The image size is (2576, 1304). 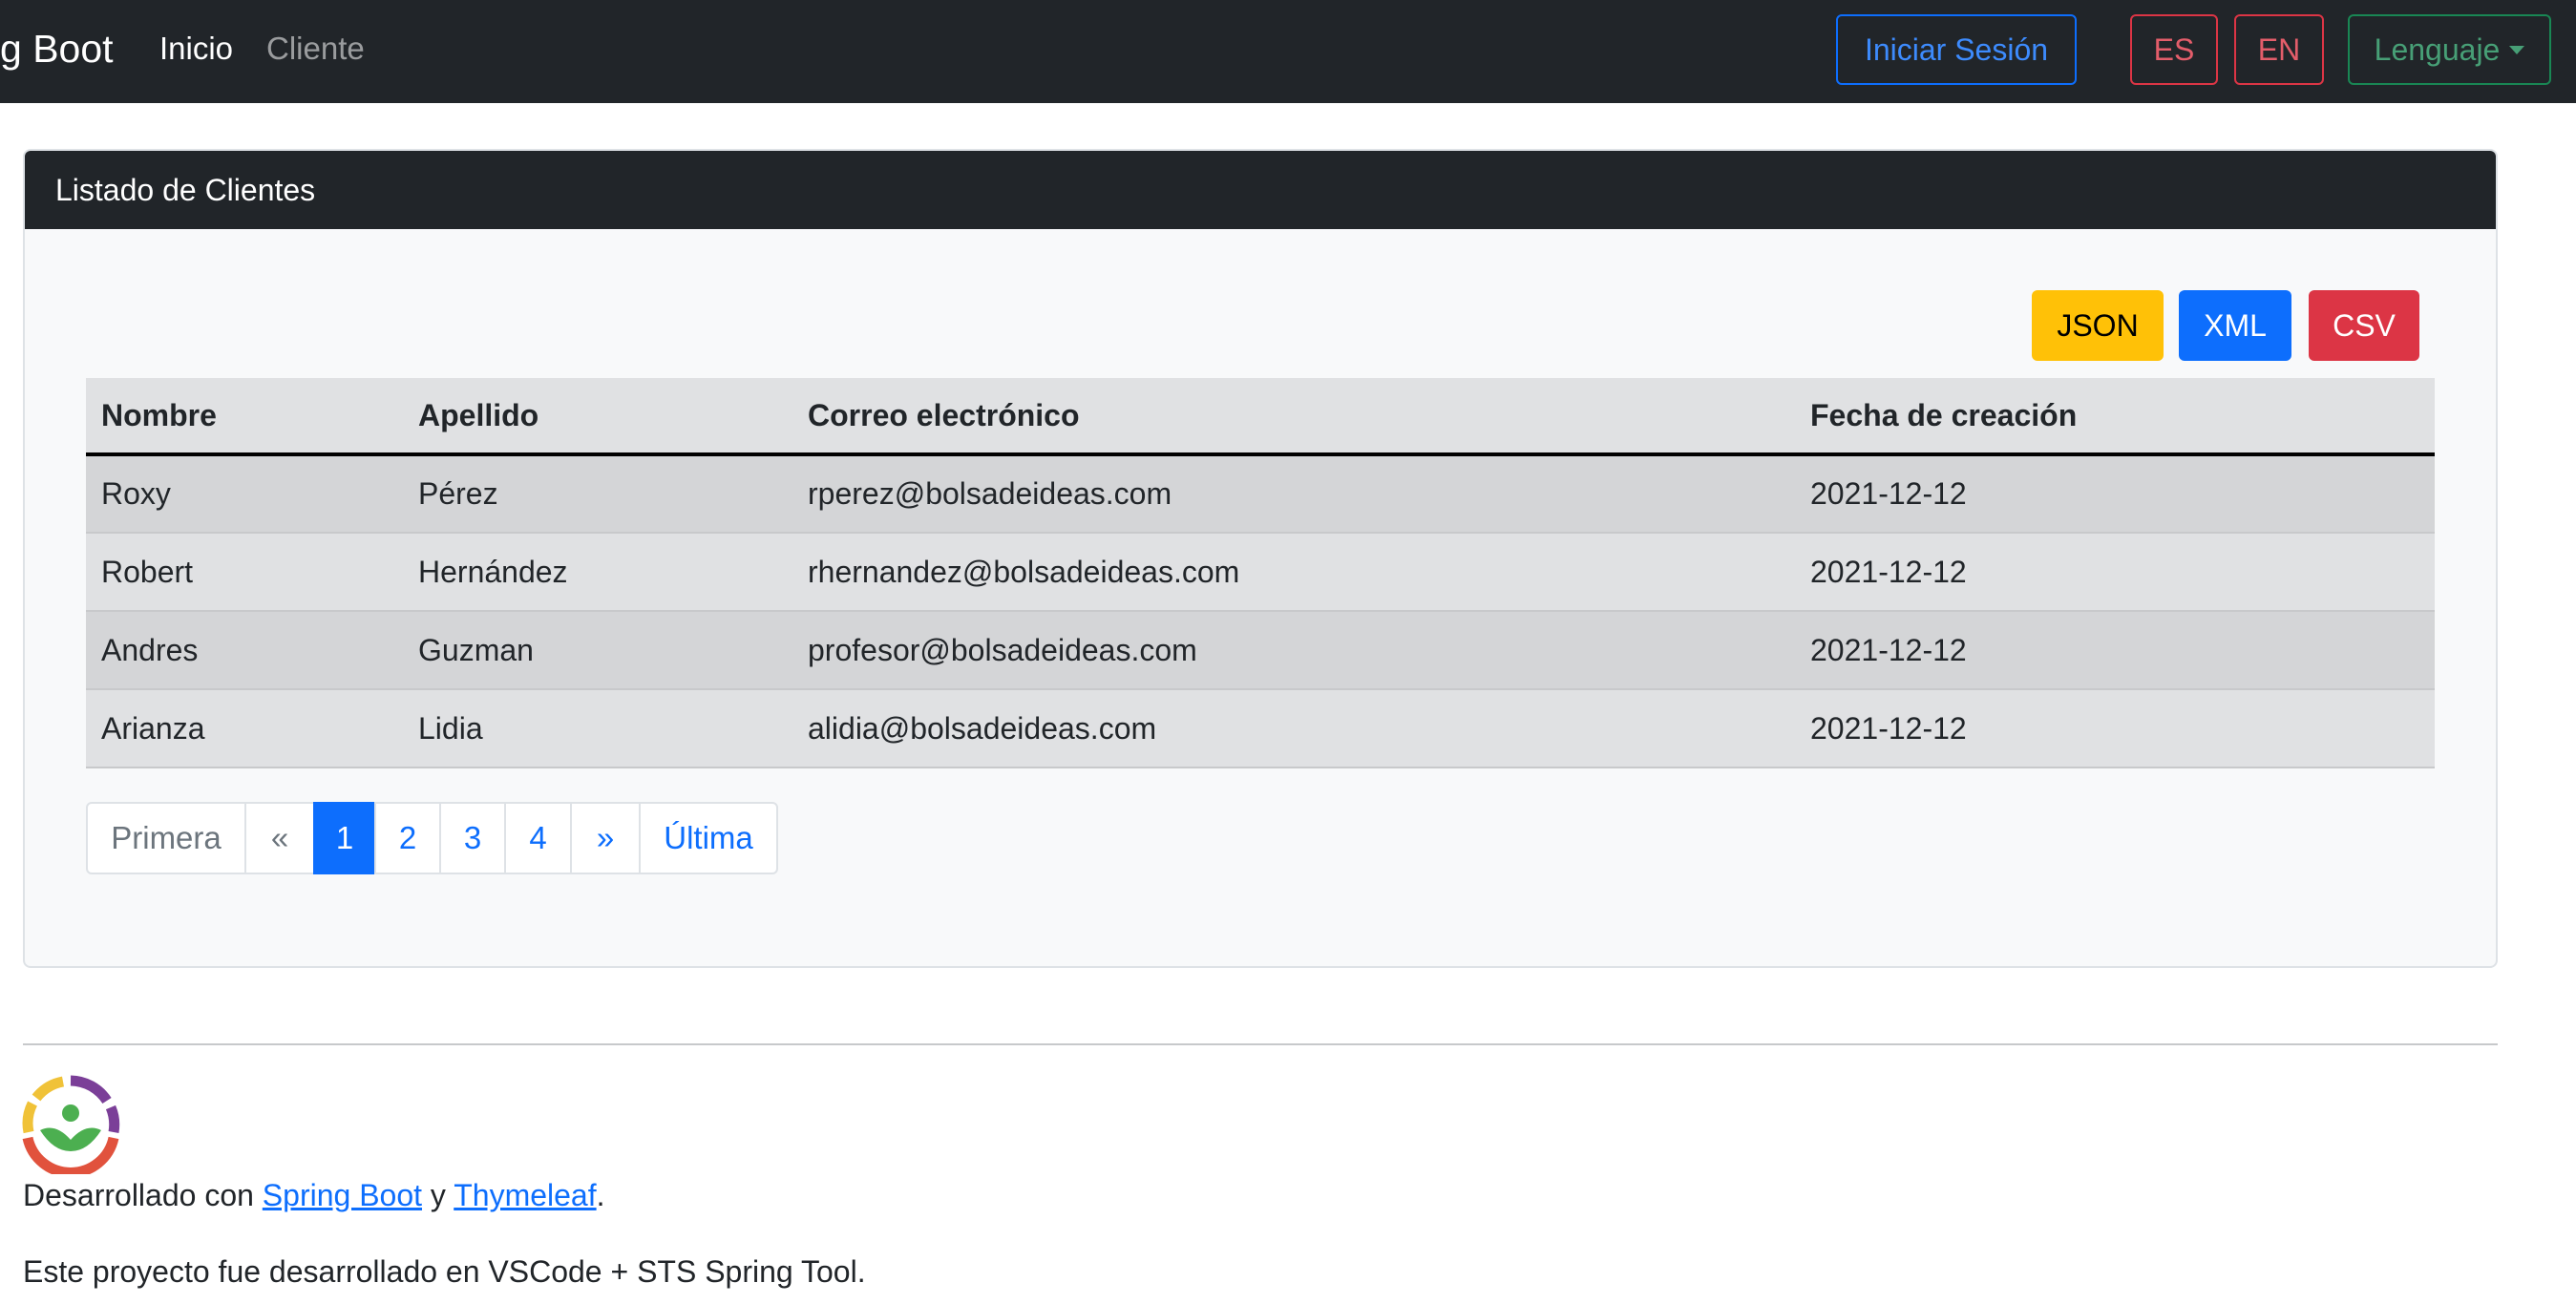 What do you see at coordinates (708, 838) in the screenshot?
I see `pagination-last: Última` at bounding box center [708, 838].